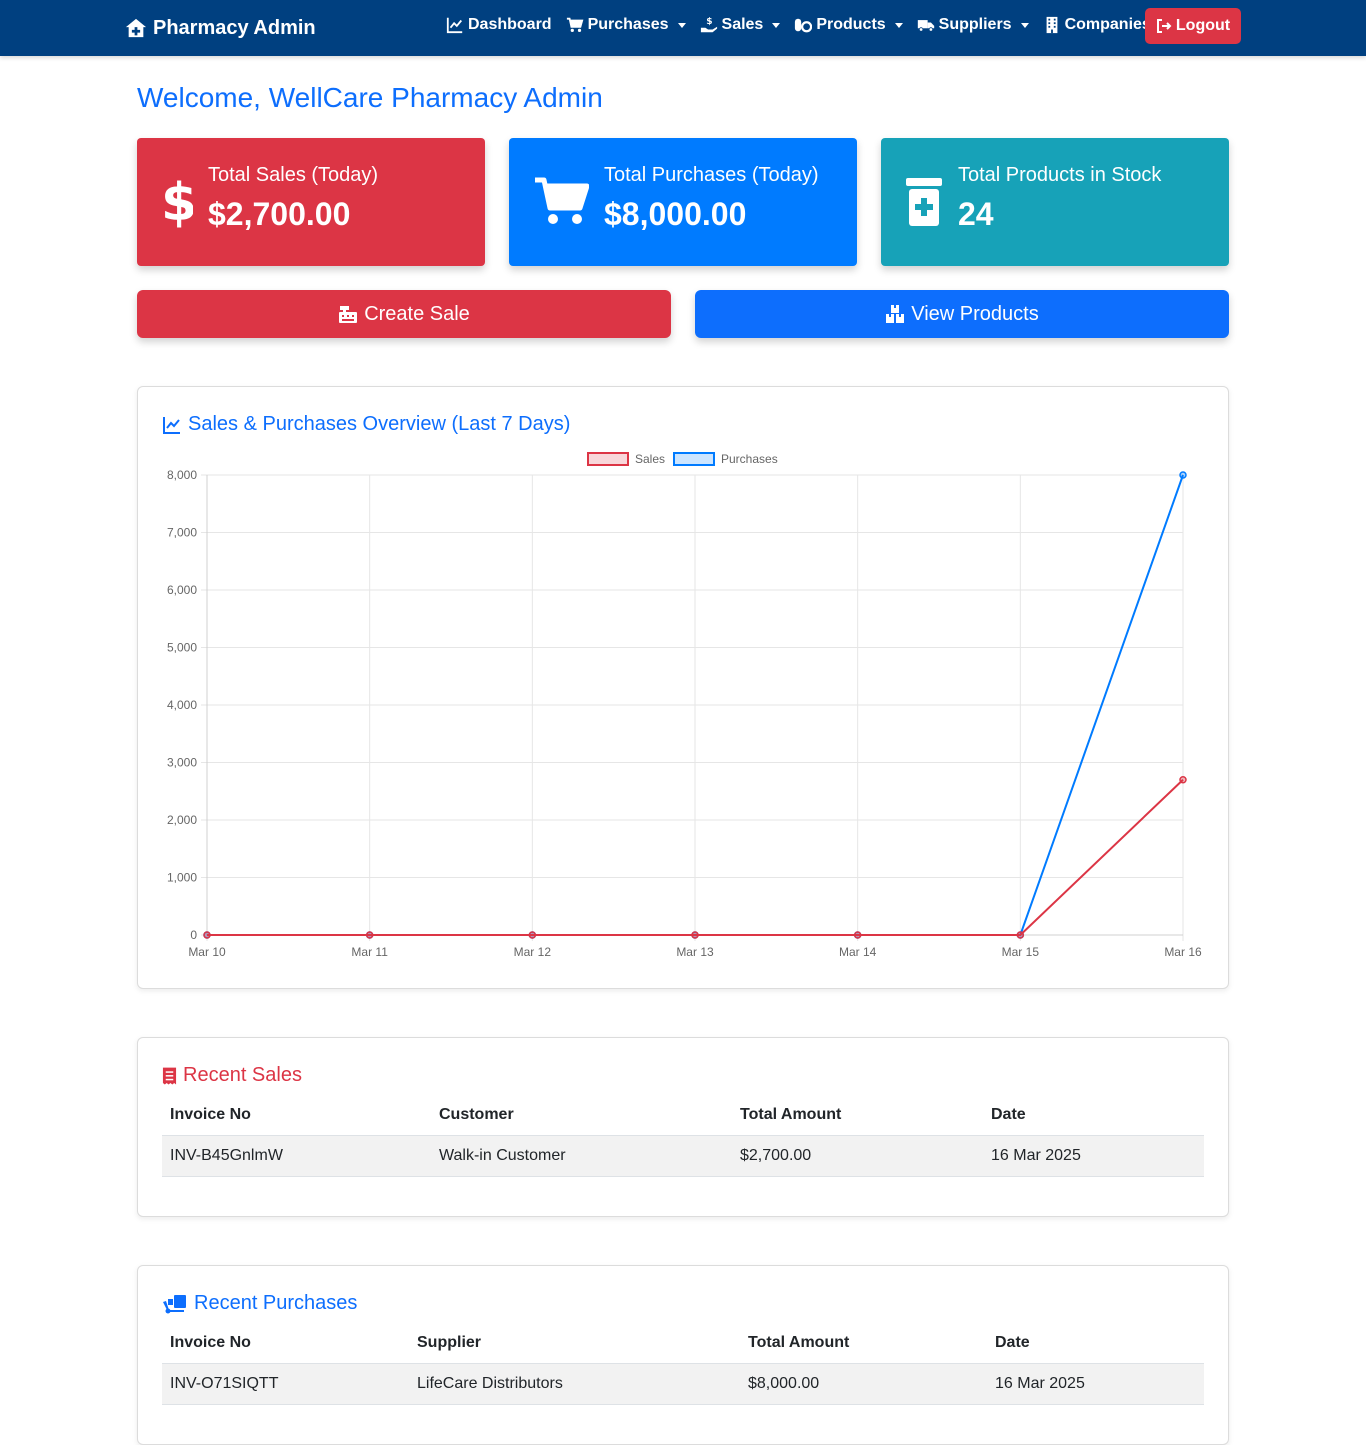  I want to click on y-tick-label: 5,000, so click(182, 648).